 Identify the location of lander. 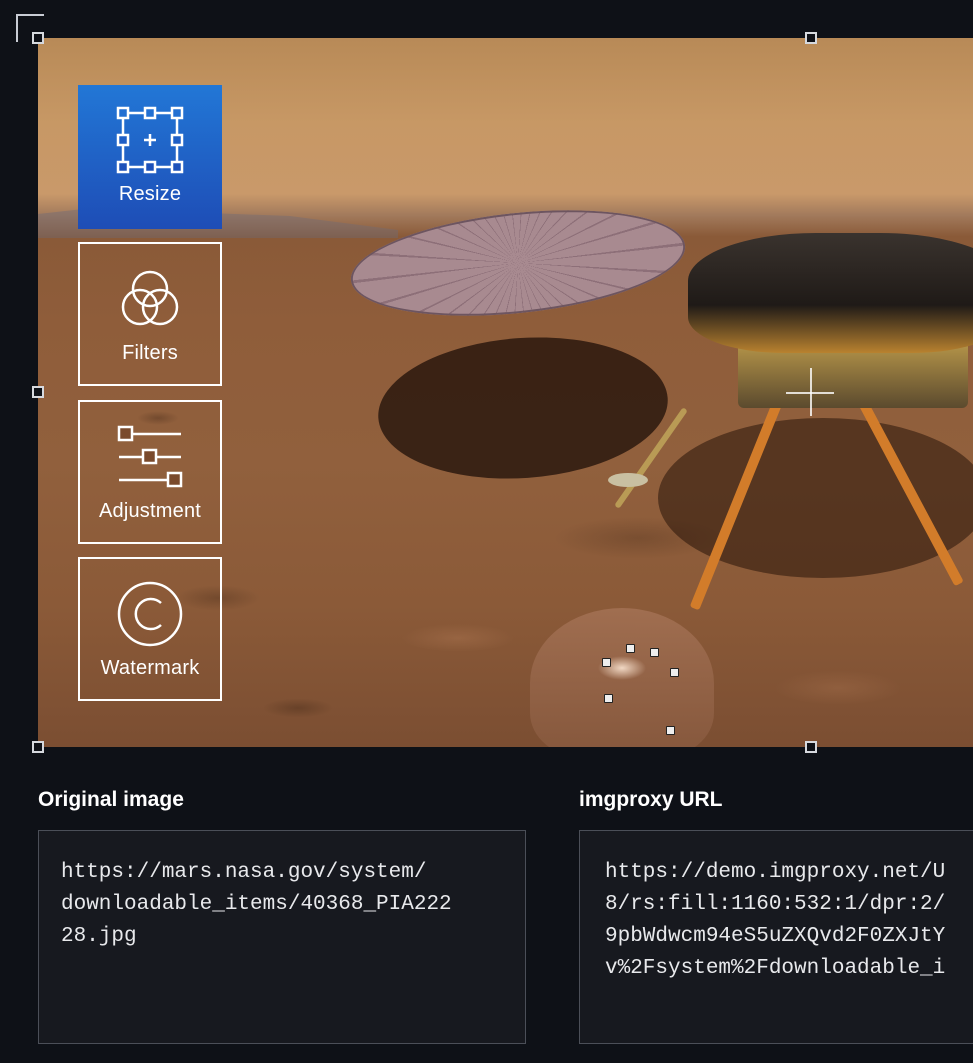
(830, 293).